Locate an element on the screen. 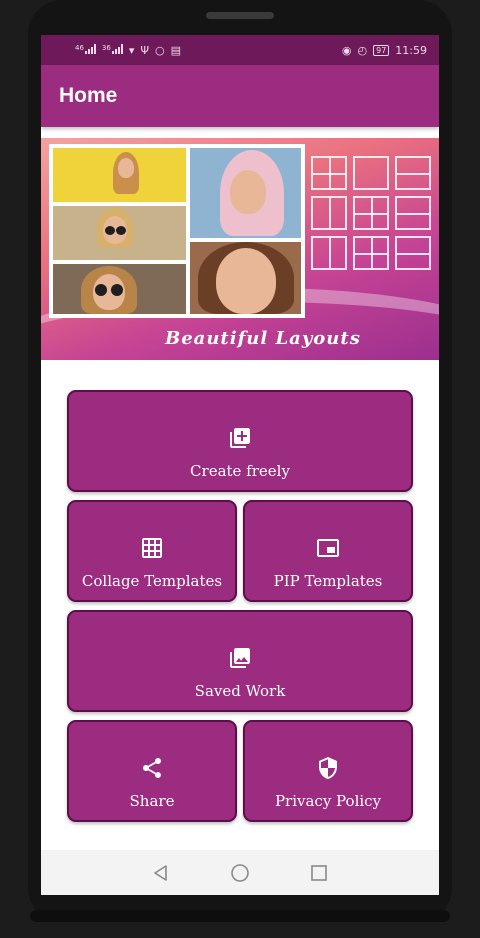 Image resolution: width=480 pixels, height=938 pixels. photo-woman-portrait is located at coordinates (245, 278).